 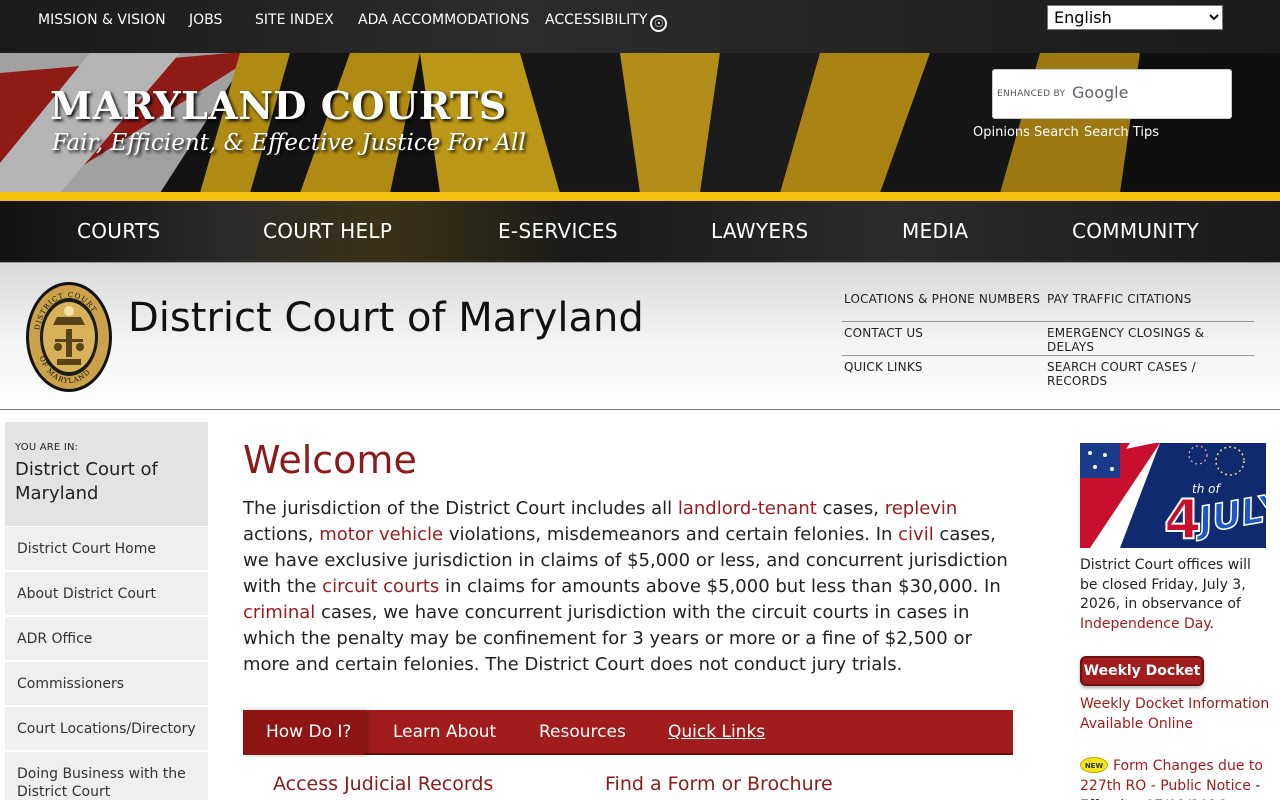 I want to click on link-motor-vehicle: motor vehicle, so click(x=381, y=534).